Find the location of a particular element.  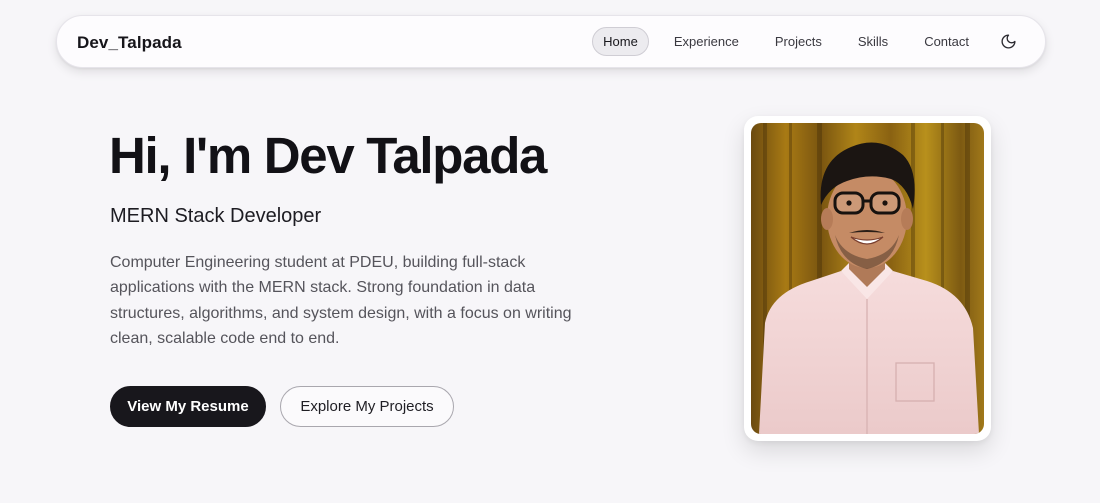

theme-toggle-button is located at coordinates (1008, 41).